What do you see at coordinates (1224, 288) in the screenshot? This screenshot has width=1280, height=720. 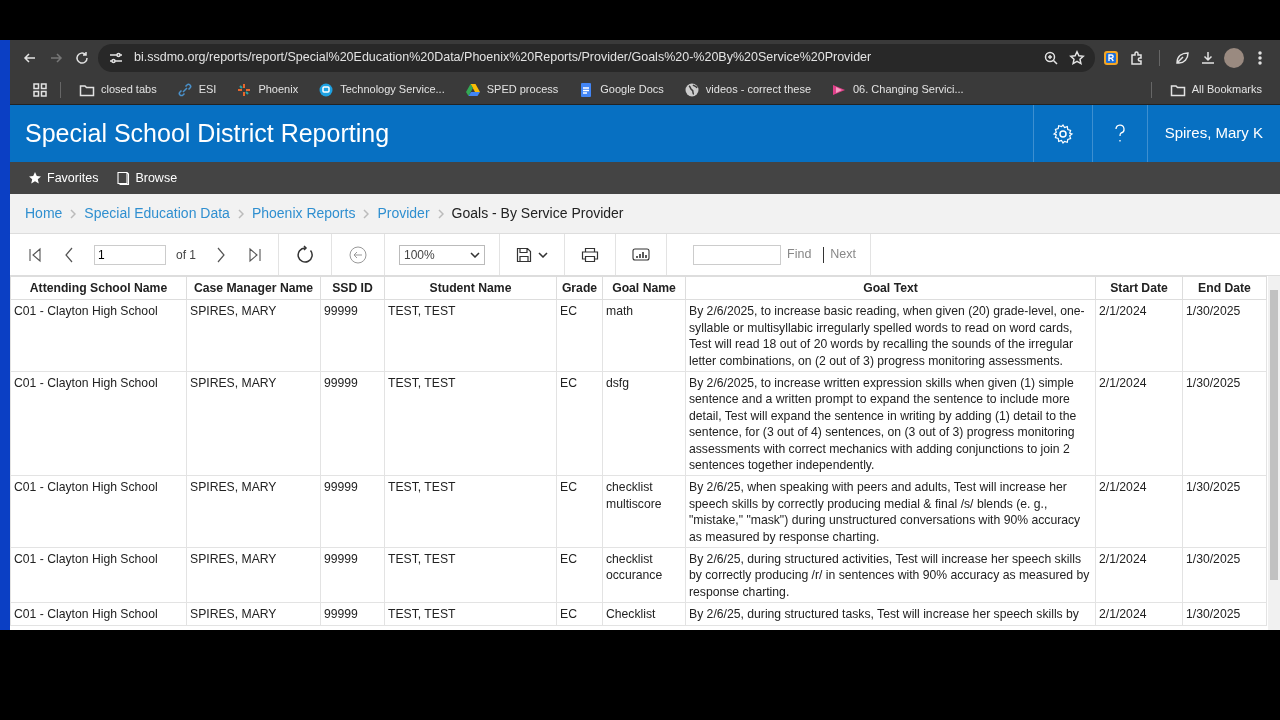 I see `column-header: End Date` at bounding box center [1224, 288].